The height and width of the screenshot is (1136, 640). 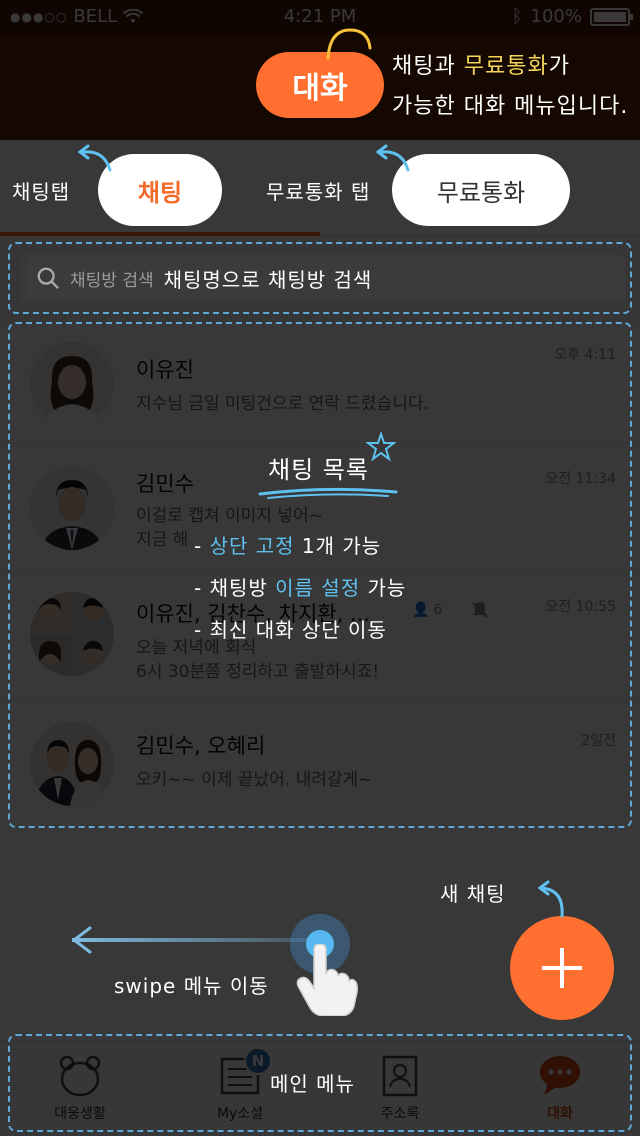 I want to click on menu-title-pill: 대화, so click(x=320, y=85).